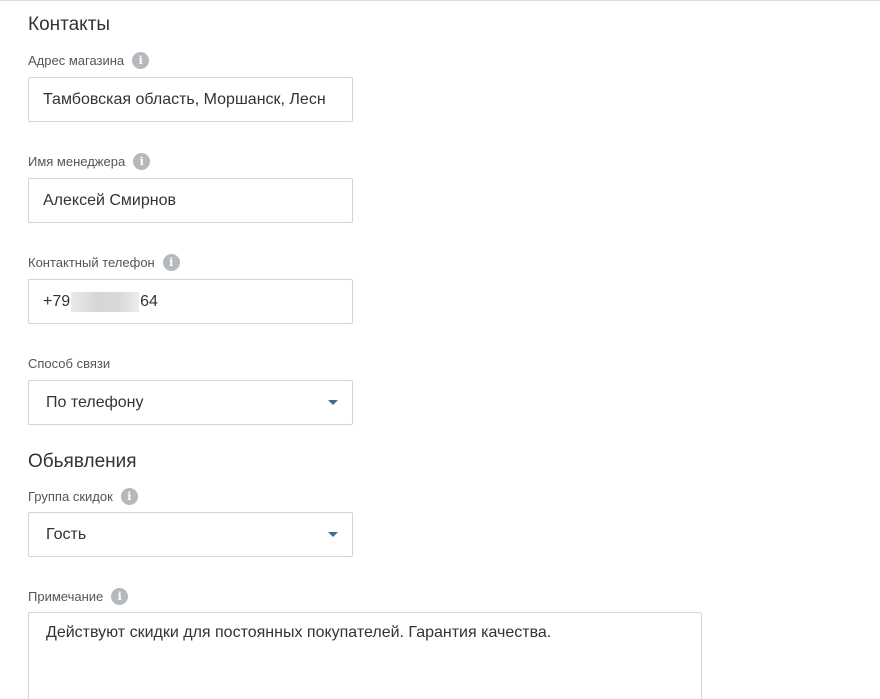 The height and width of the screenshot is (699, 880). Describe the element at coordinates (120, 596) in the screenshot. I see `note-info-icon: i` at that location.